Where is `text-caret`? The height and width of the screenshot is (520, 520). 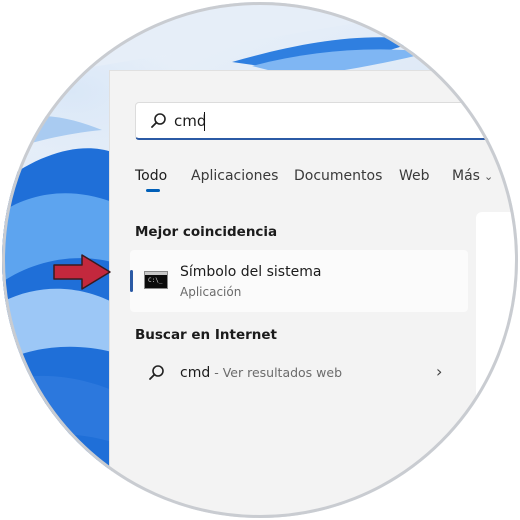 text-caret is located at coordinates (204, 121).